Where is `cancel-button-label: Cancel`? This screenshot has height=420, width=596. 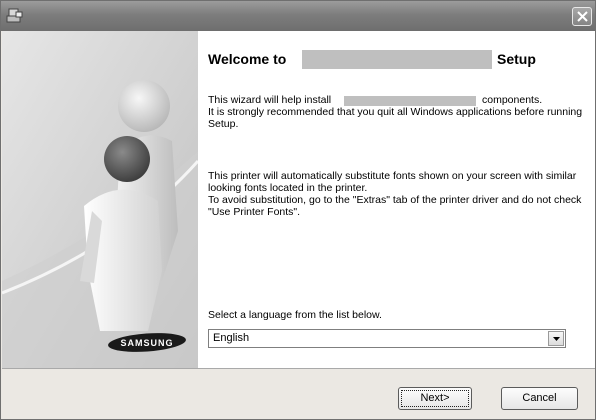 cancel-button-label: Cancel is located at coordinates (539, 398).